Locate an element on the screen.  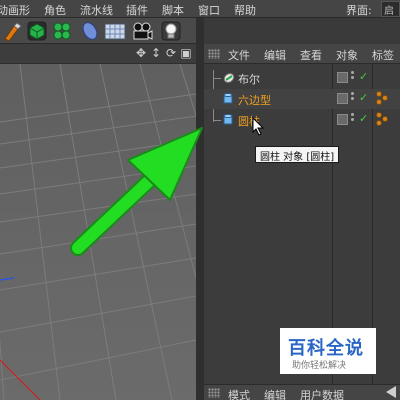
attributes-menu: 模式 编辑 用户数据 is located at coordinates (302, 392).